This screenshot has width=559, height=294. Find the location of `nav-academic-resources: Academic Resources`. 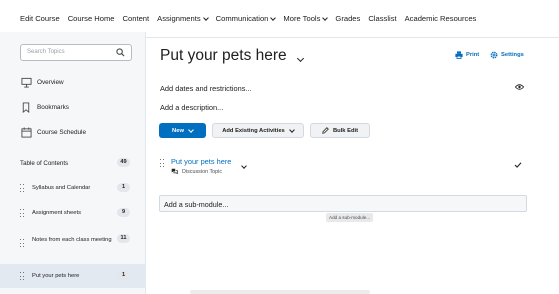

nav-academic-resources: Academic Resources is located at coordinates (441, 18).